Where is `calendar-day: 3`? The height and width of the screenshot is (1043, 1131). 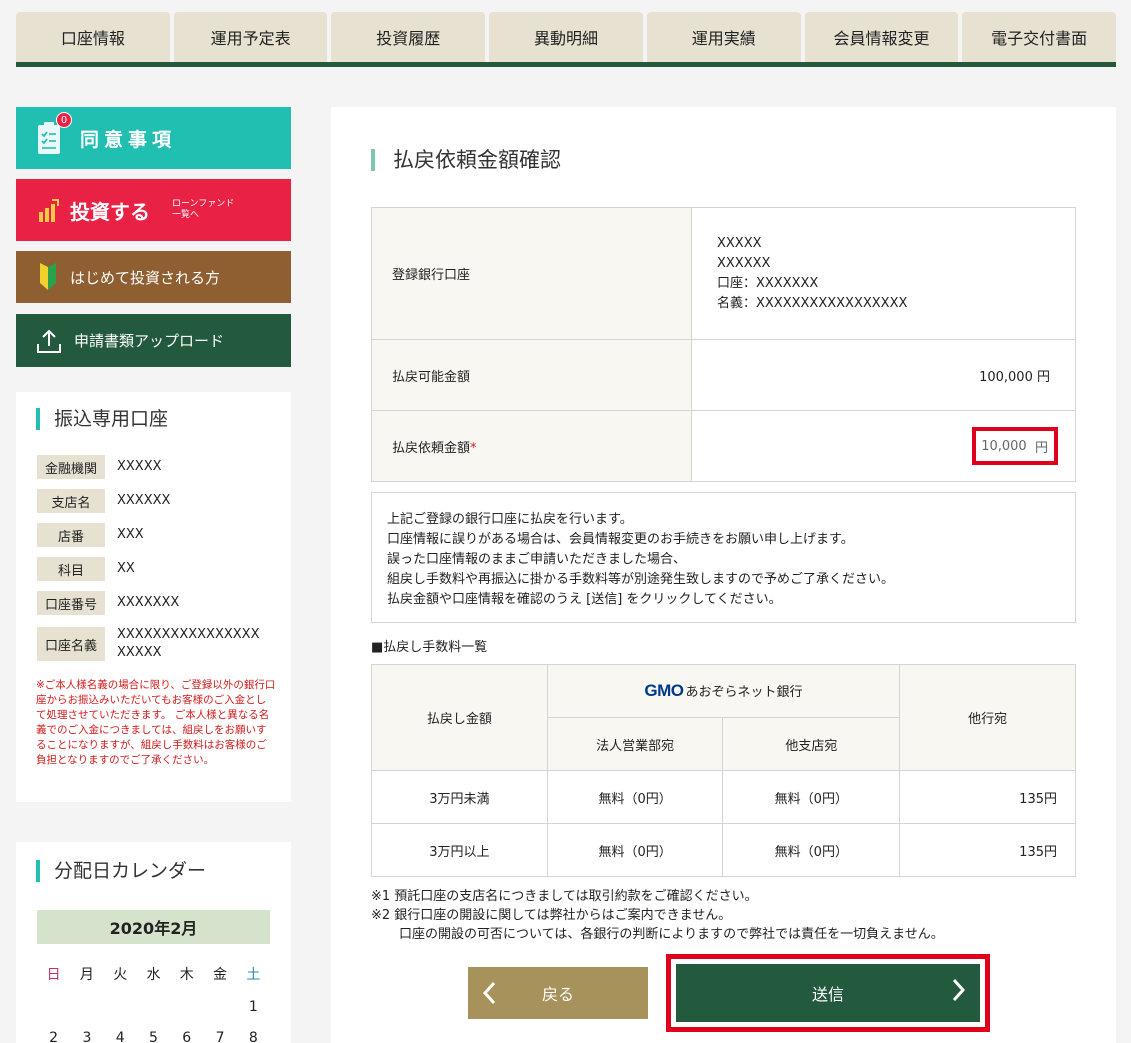
calendar-day: 3 is located at coordinates (87, 1036).